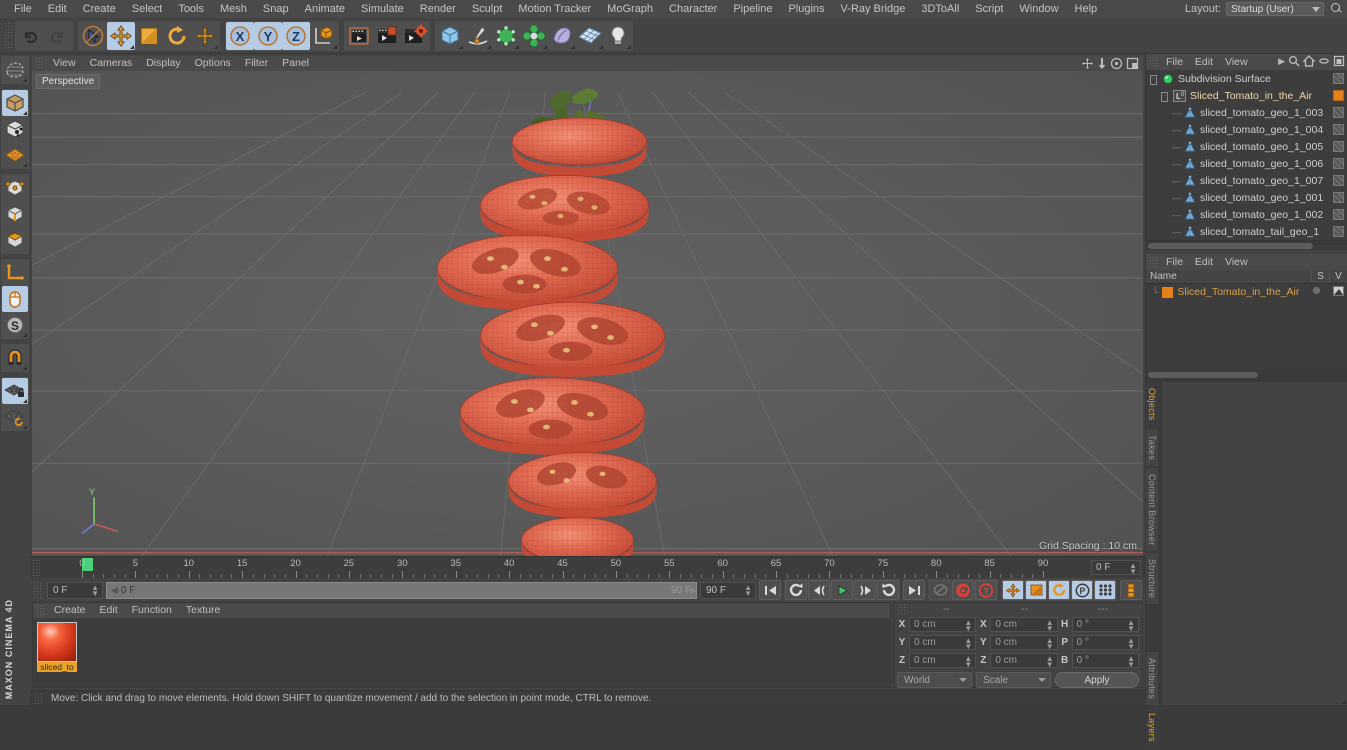 This screenshot has height=750, width=1347. What do you see at coordinates (295, 63) in the screenshot?
I see `viewport-menu-panel: Panel` at bounding box center [295, 63].